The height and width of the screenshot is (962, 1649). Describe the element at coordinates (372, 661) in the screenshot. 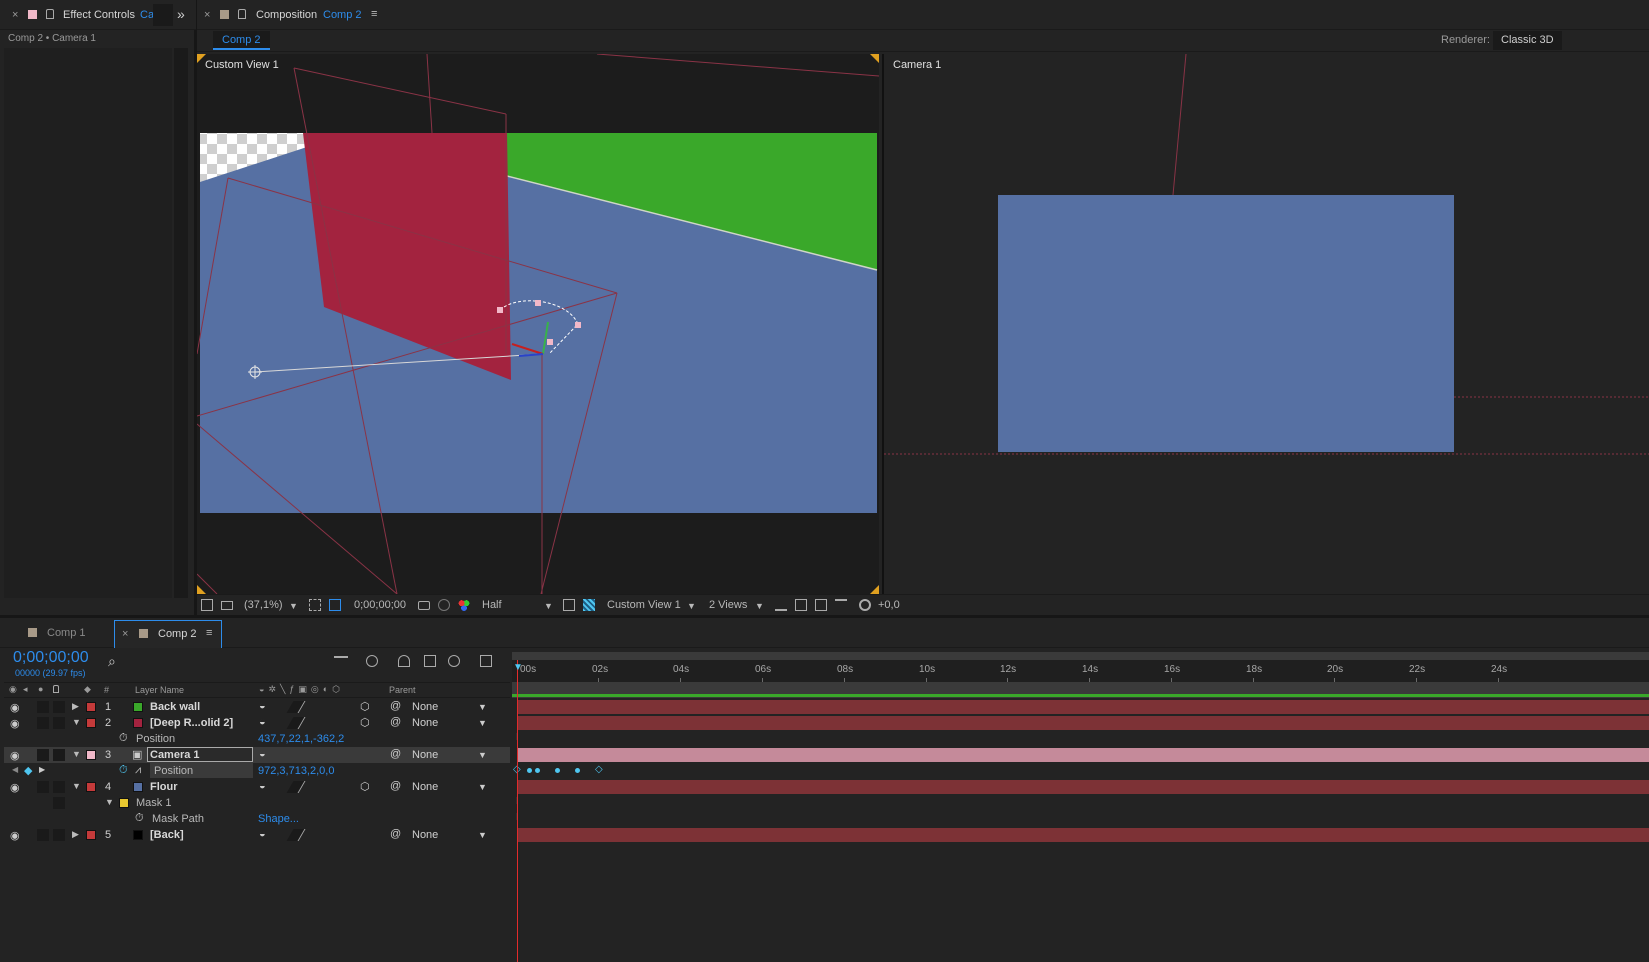

I see `draft-3d-icon` at that location.